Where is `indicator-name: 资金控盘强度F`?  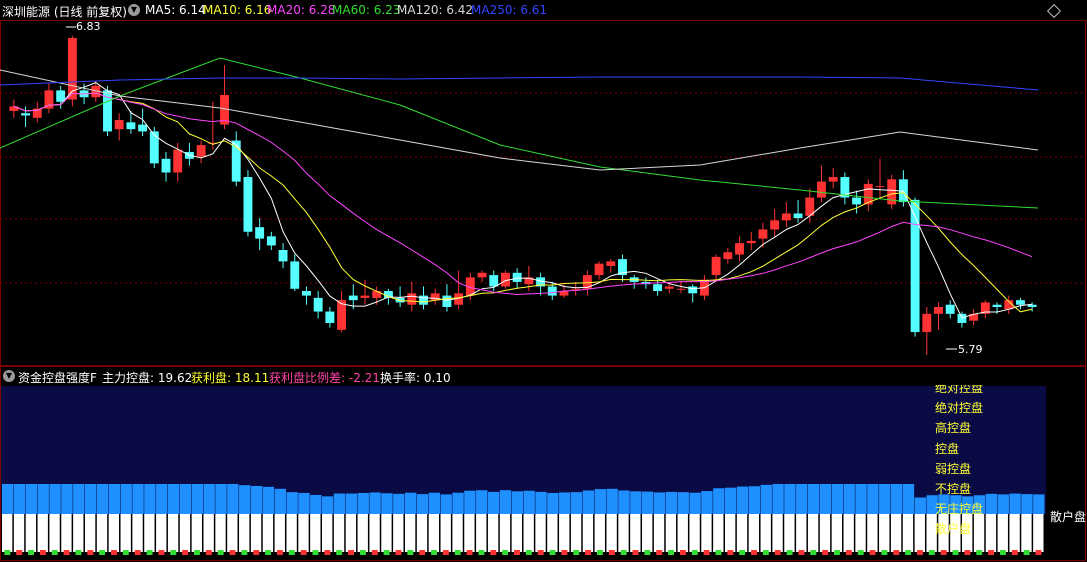
indicator-name: 资金控盘强度F is located at coordinates (57, 377).